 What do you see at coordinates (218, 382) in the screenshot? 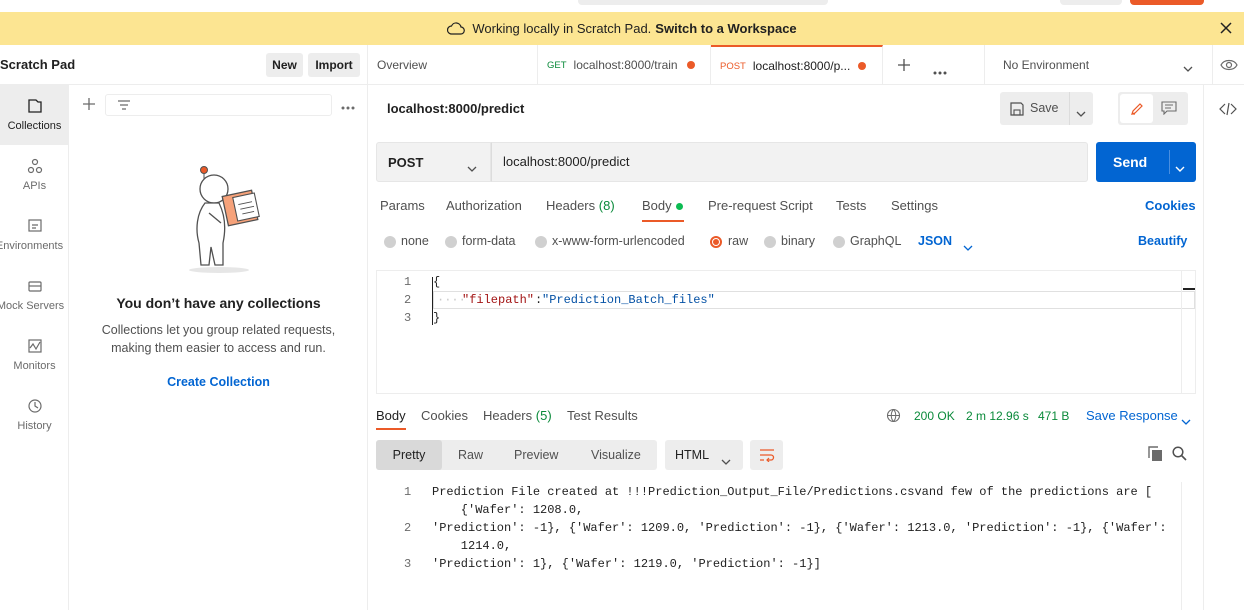
I see `create-collection-link: Create Collection` at bounding box center [218, 382].